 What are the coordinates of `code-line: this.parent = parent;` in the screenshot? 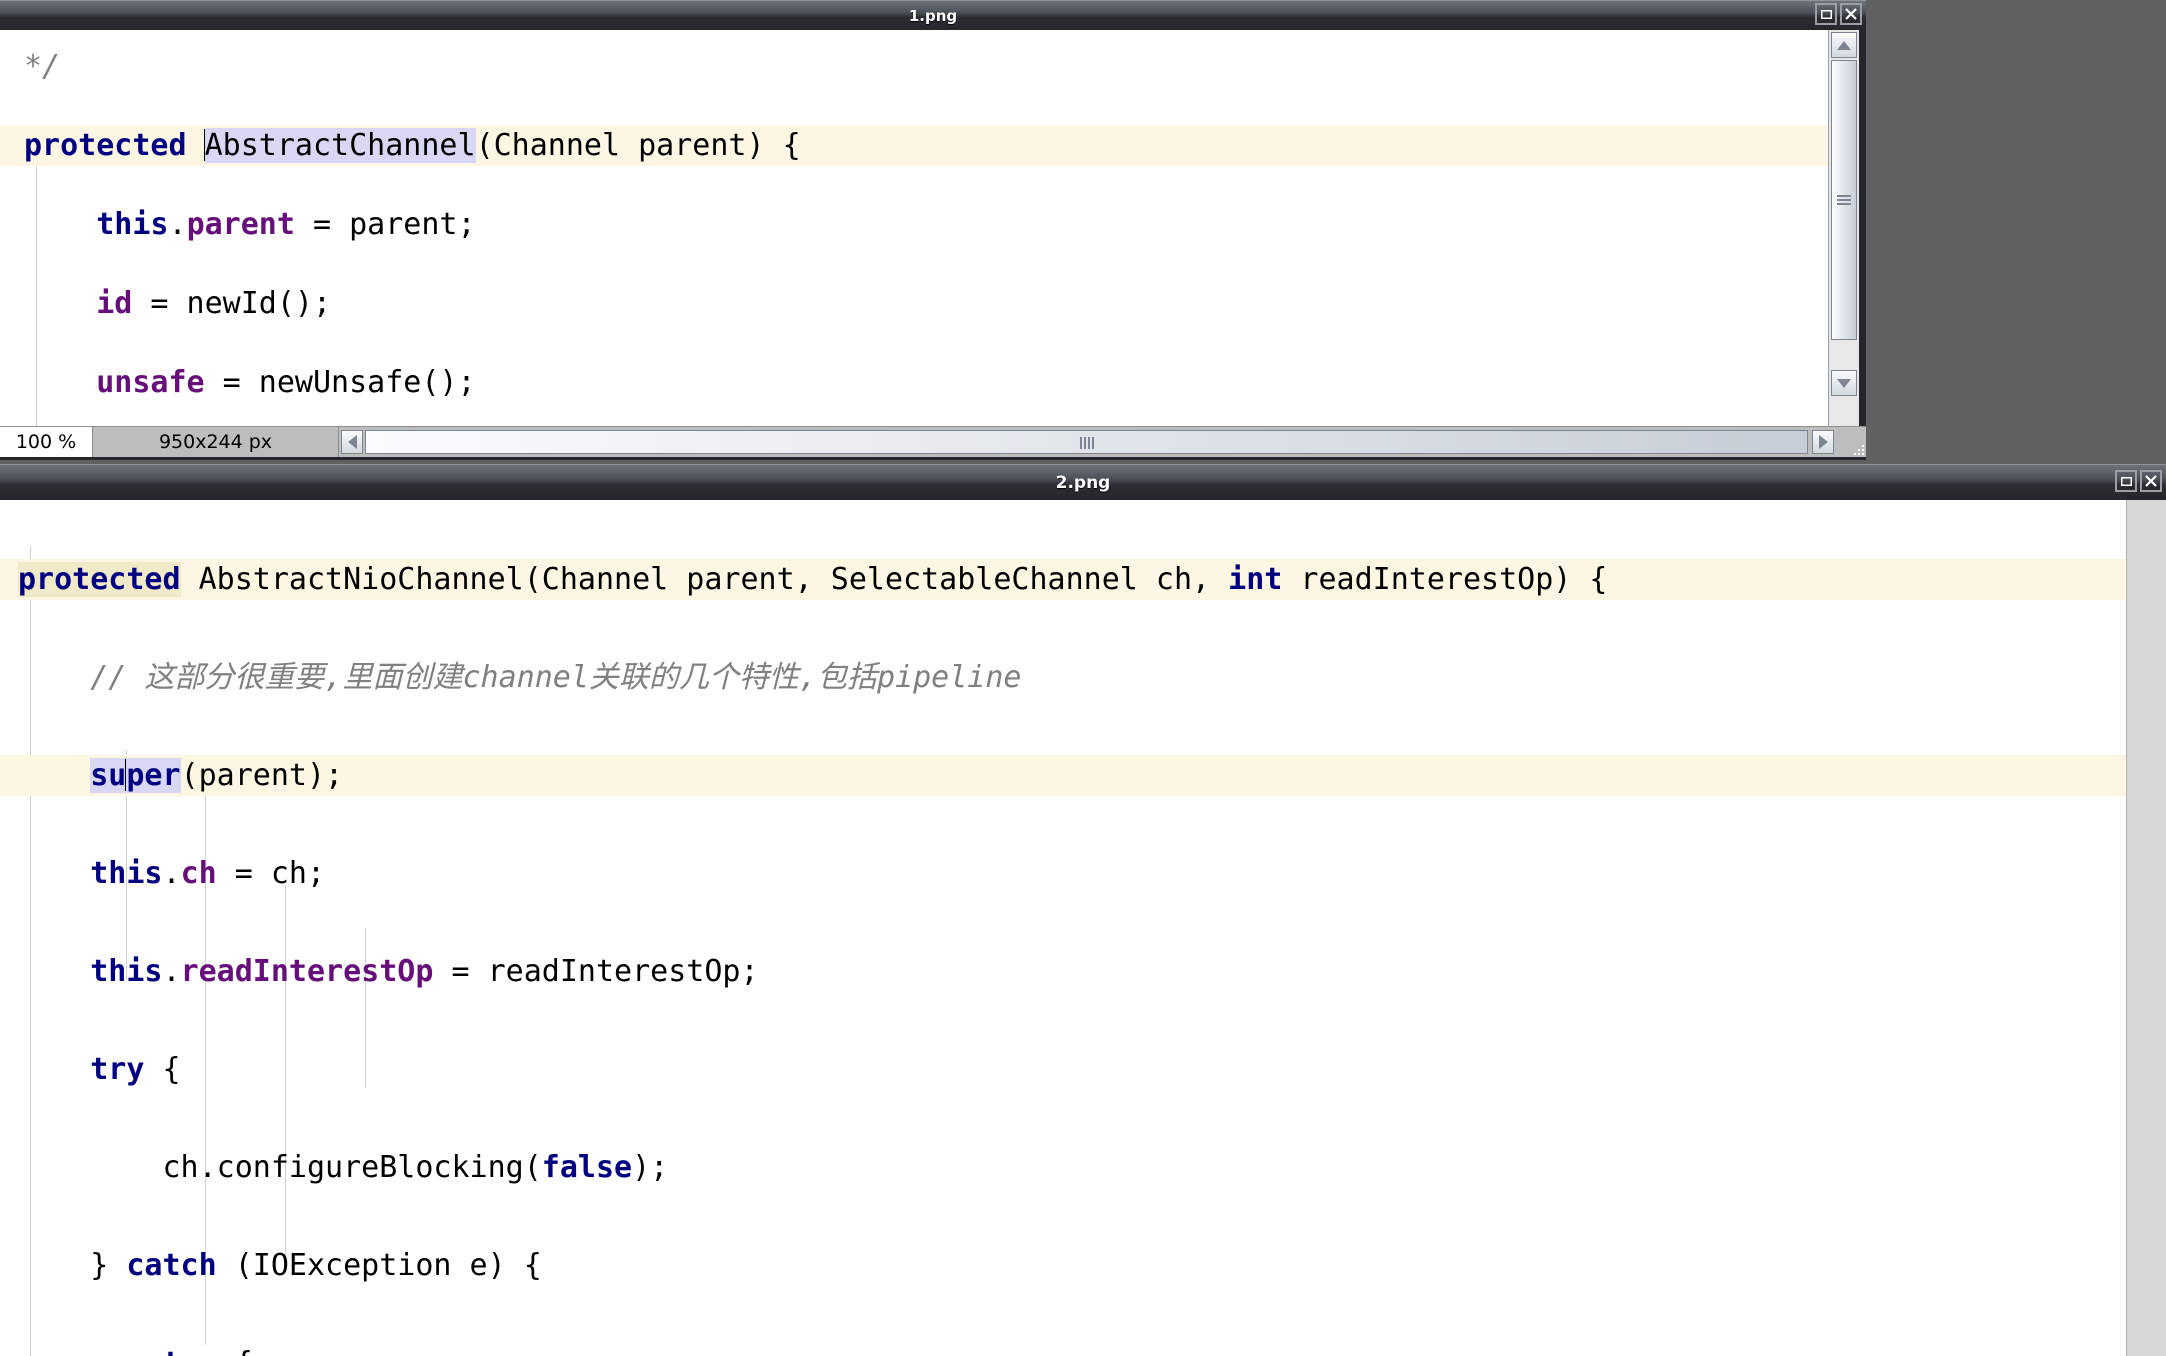 It's located at (926, 224).